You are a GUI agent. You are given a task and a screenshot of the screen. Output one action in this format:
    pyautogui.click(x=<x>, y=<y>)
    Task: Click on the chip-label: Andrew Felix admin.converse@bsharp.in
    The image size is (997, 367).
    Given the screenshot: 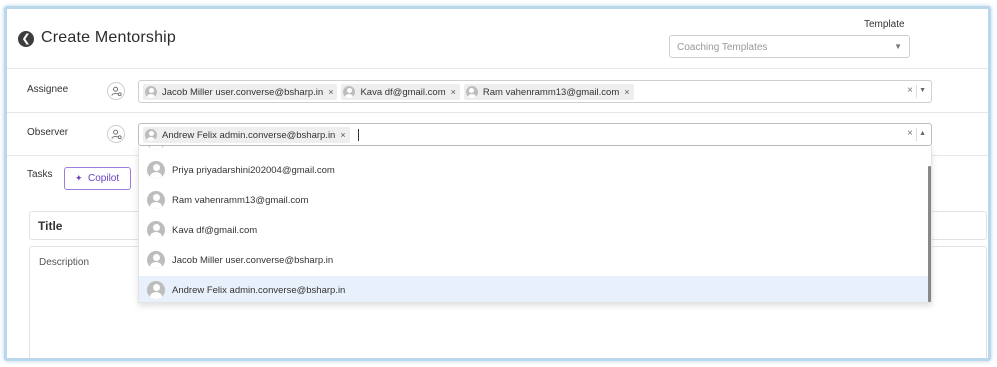 What is the action you would take?
    pyautogui.click(x=249, y=135)
    